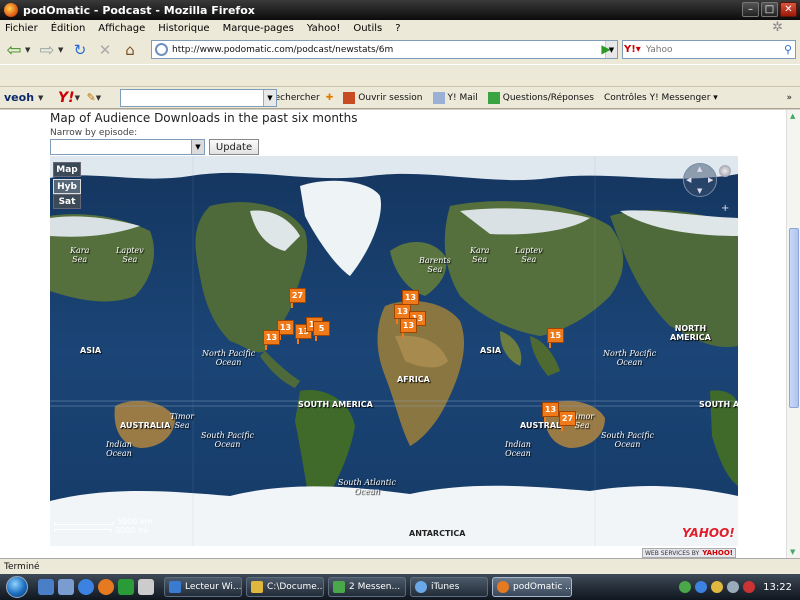 The width and height of the screenshot is (800, 600). I want to click on back-button: ⇦, so click(14, 50).